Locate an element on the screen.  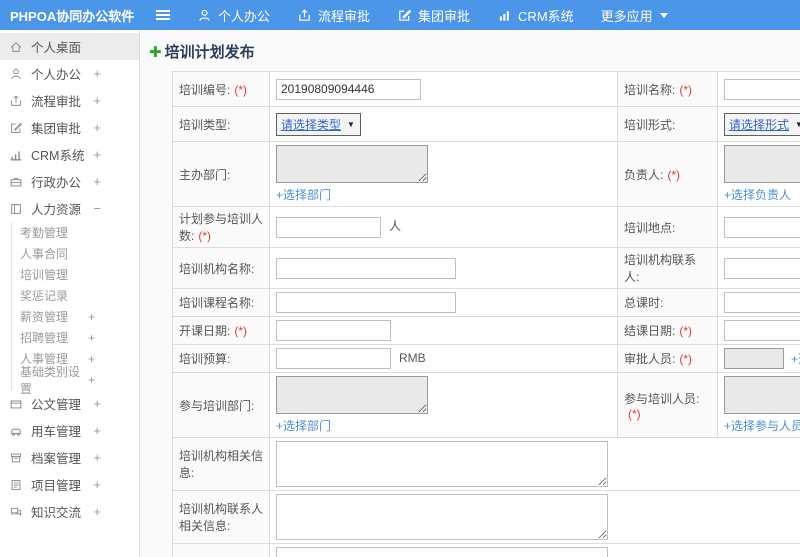
nav-group-approval: 集团审批 is located at coordinates (433, 15).